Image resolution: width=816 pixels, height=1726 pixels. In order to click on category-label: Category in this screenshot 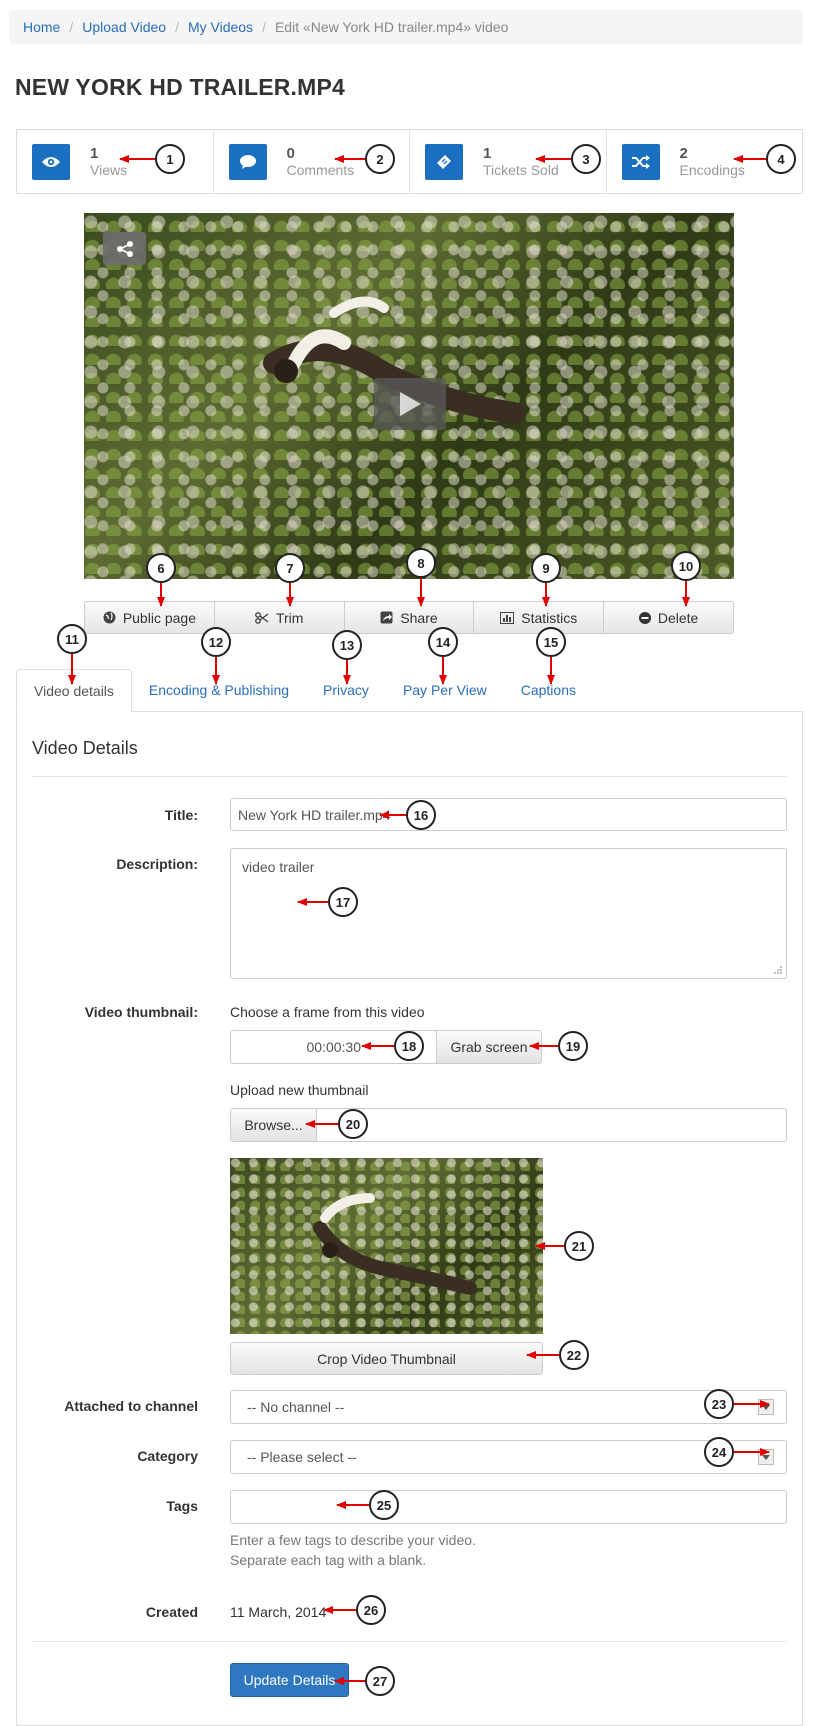, I will do `click(167, 1456)`.